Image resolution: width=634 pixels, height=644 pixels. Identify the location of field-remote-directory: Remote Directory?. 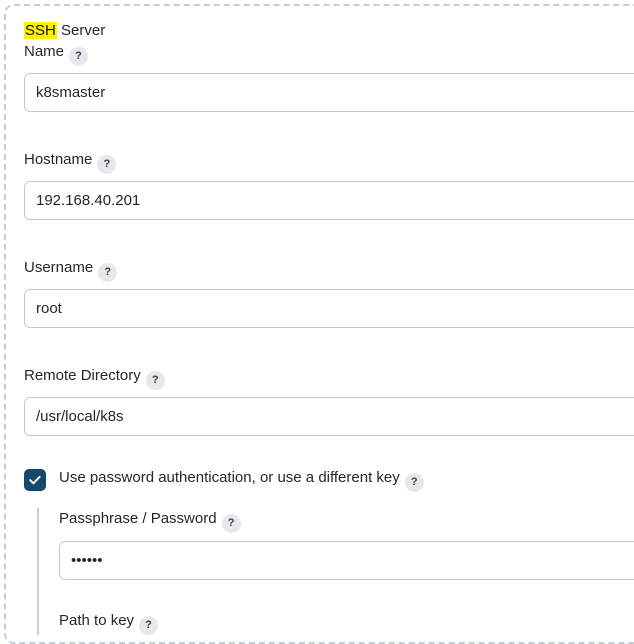
(320, 400).